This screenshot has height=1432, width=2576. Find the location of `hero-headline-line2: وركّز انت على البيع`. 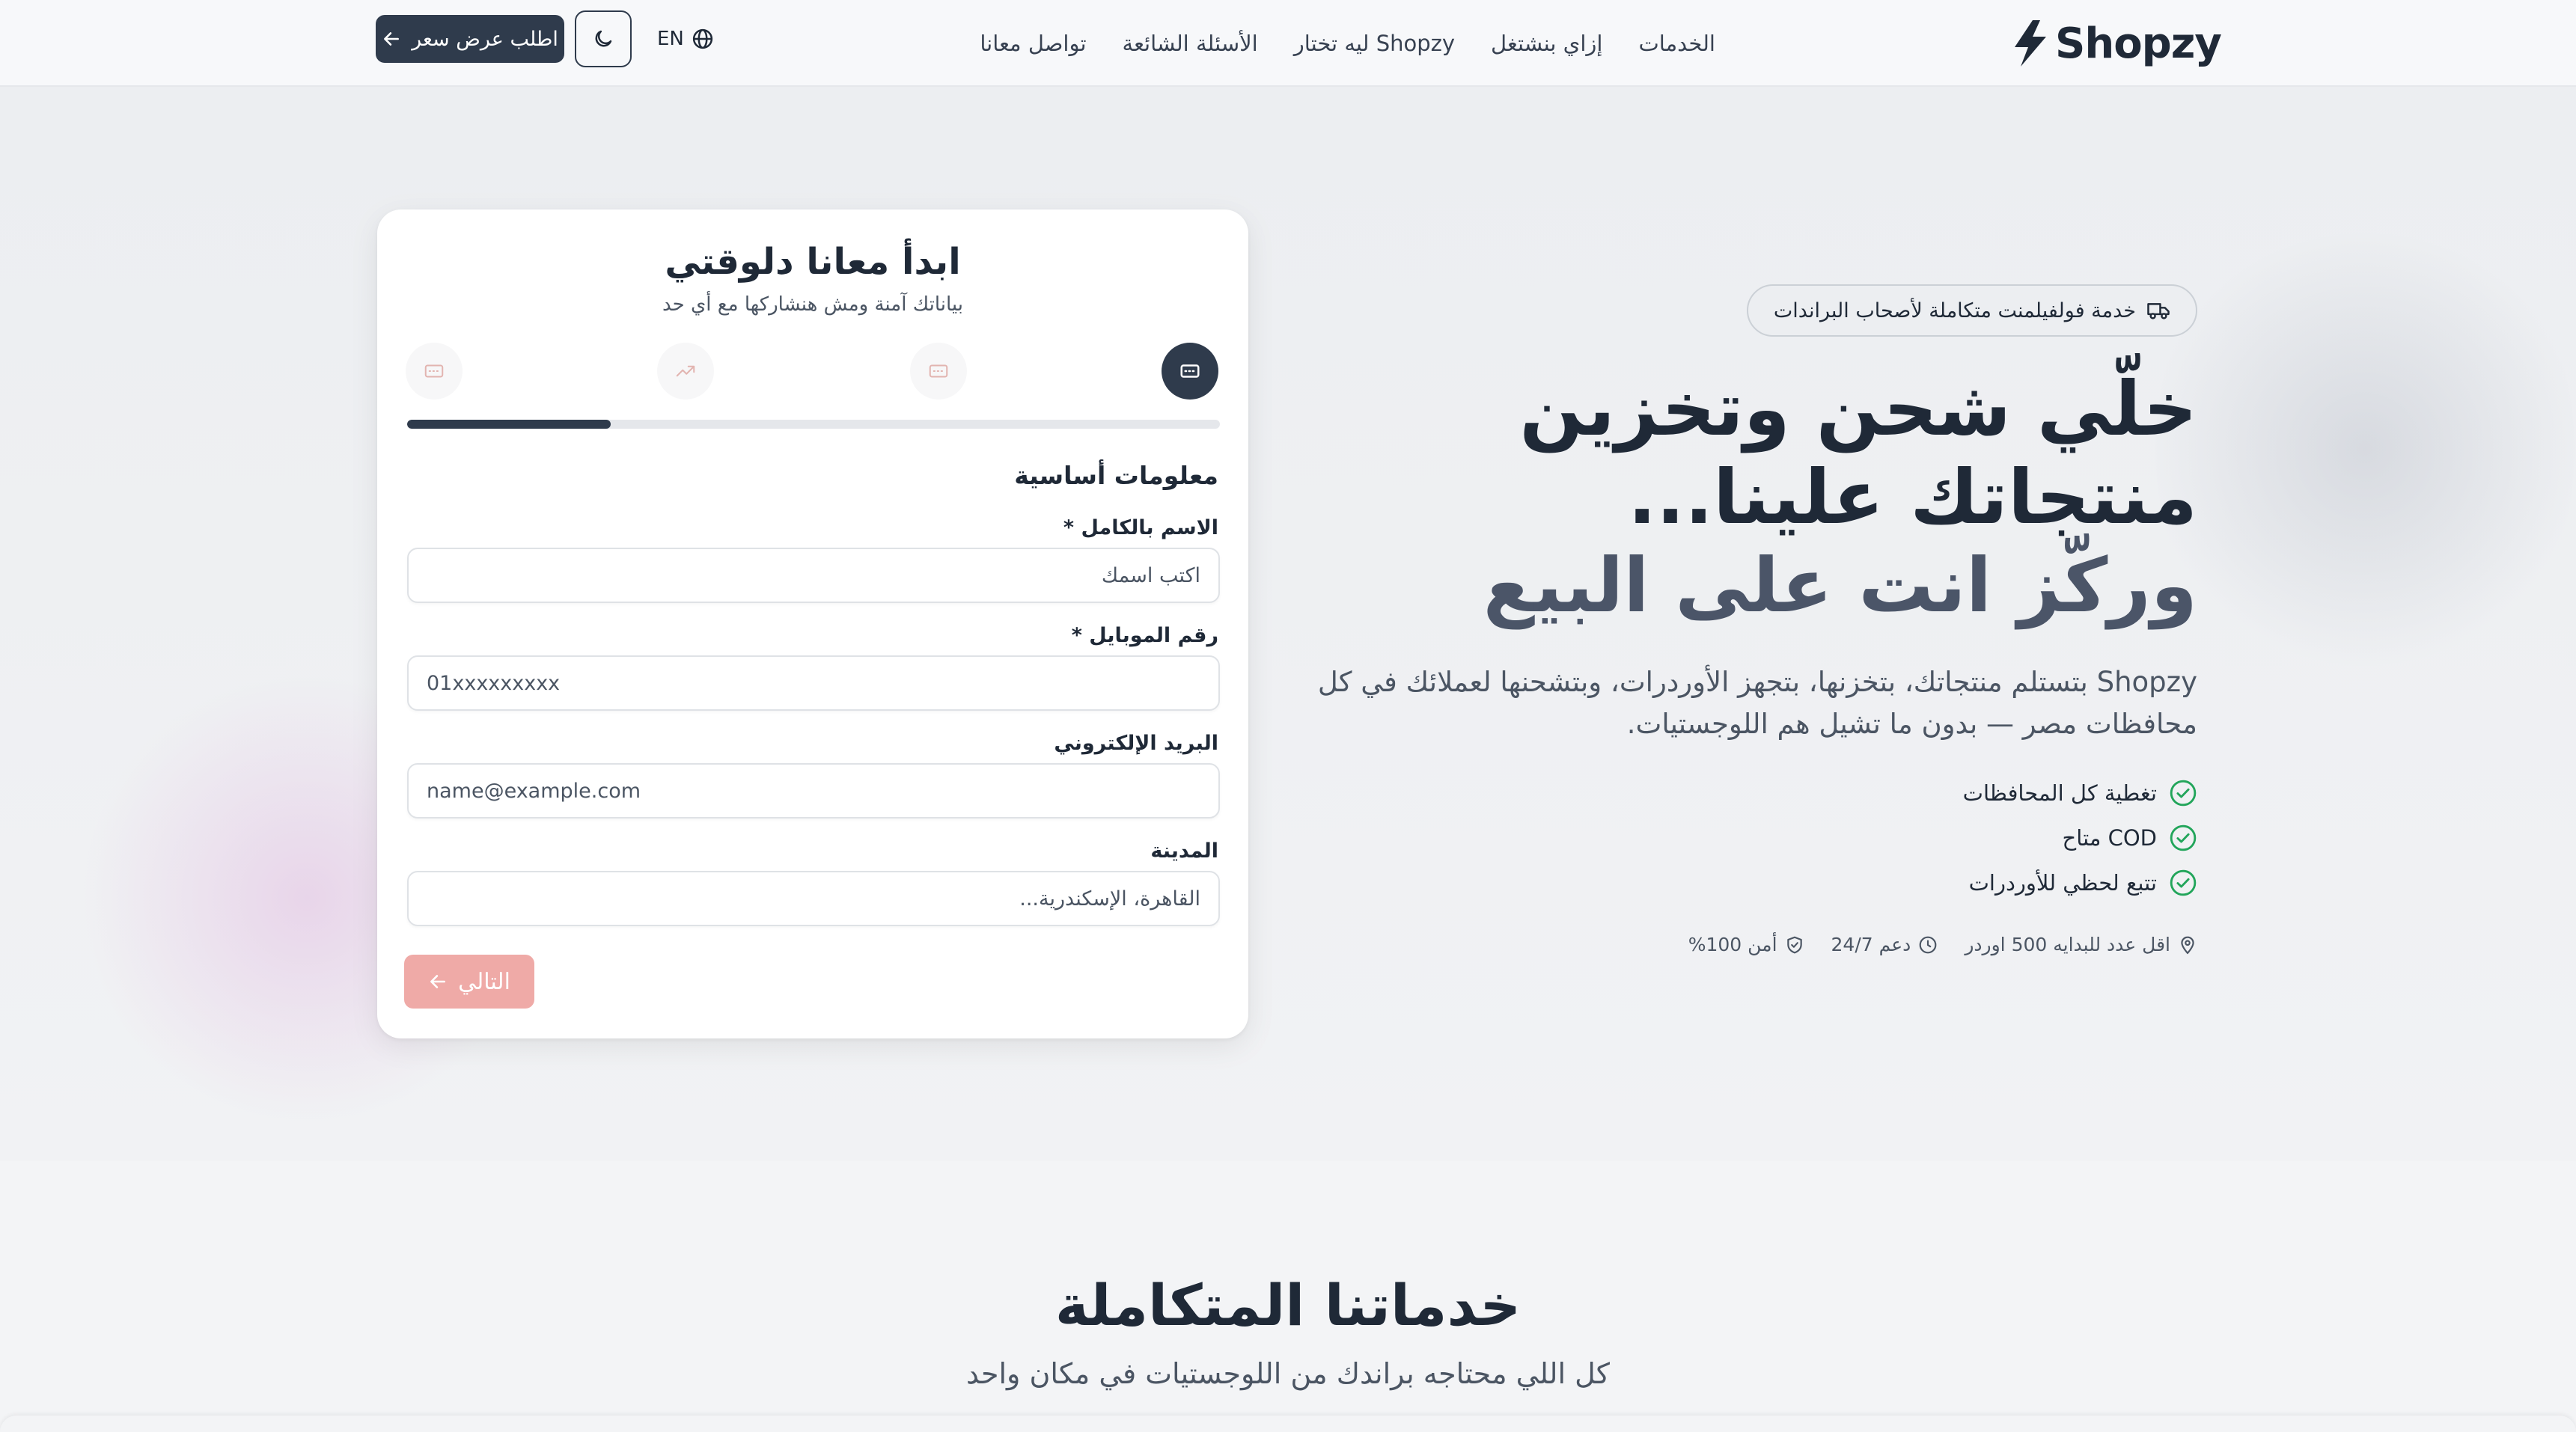

hero-headline-line2: وركّز انت على البيع is located at coordinates (1840, 586).